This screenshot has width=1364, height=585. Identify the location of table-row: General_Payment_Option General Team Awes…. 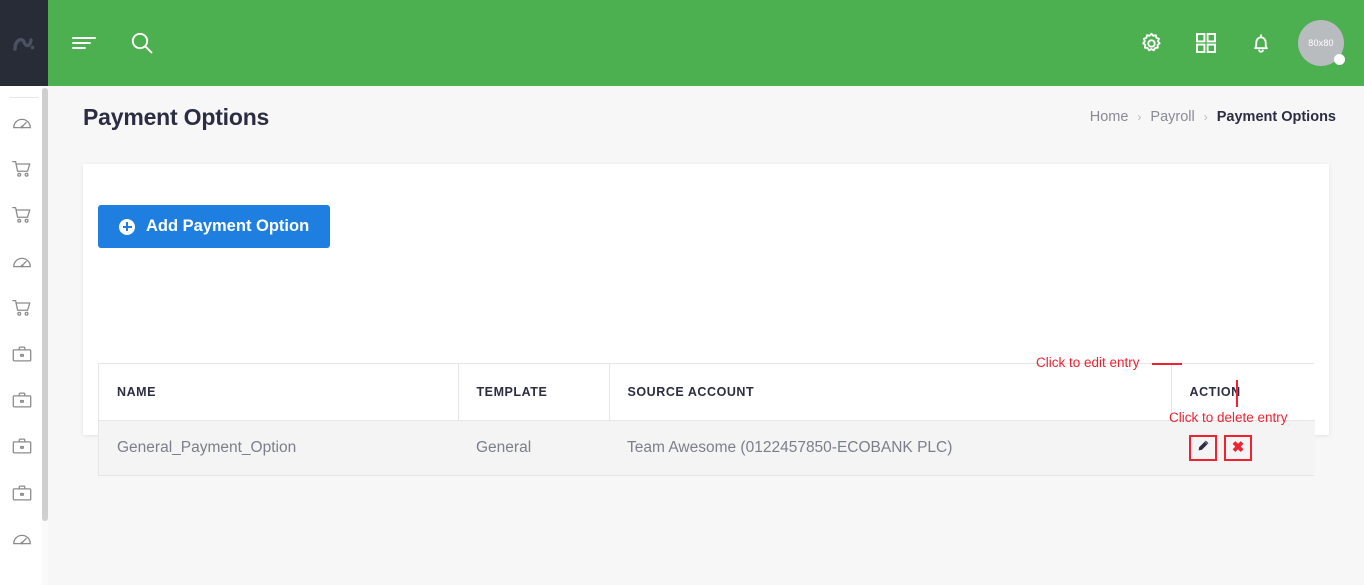
(707, 447).